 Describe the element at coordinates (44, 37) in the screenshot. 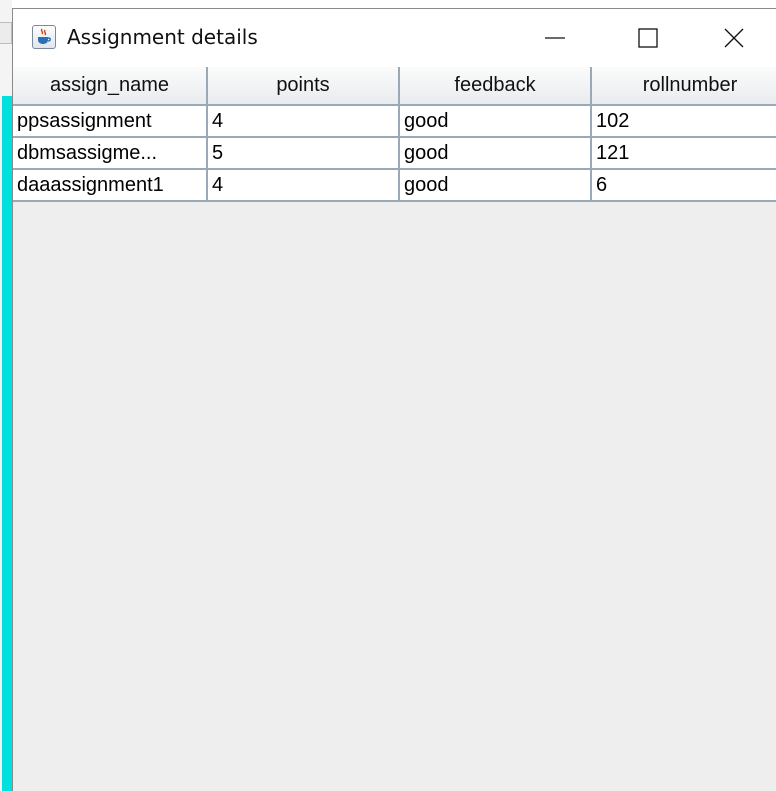

I see `java-cup-icon` at that location.